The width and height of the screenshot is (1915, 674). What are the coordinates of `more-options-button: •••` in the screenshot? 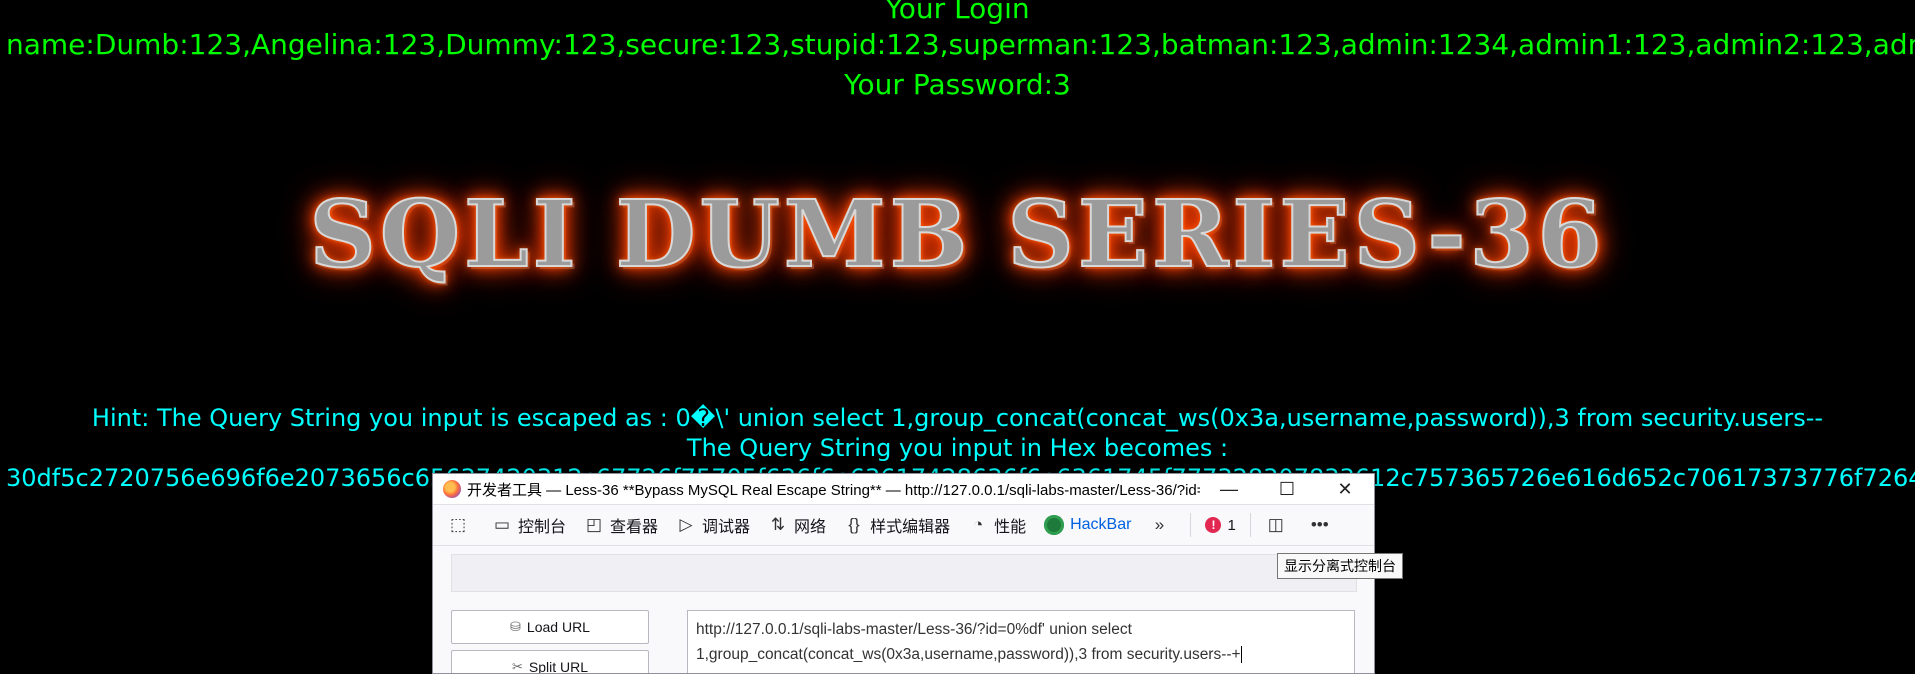 It's located at (1323, 525).